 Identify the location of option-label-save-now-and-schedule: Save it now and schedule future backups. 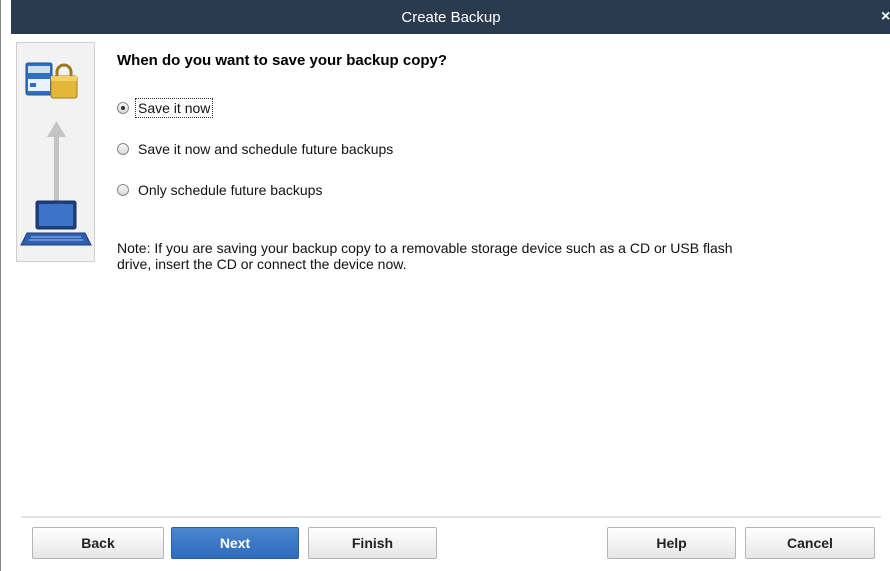
(266, 149).